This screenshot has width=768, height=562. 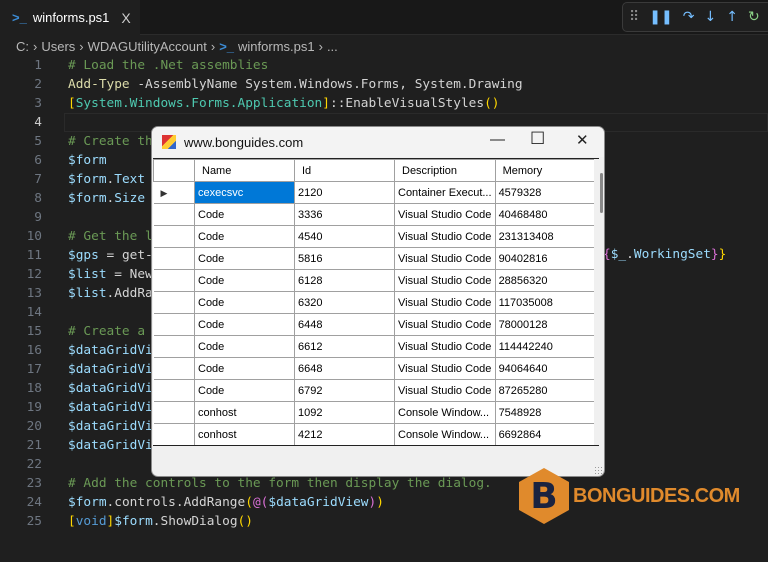 I want to click on table-cell: 40468480, so click(x=545, y=214).